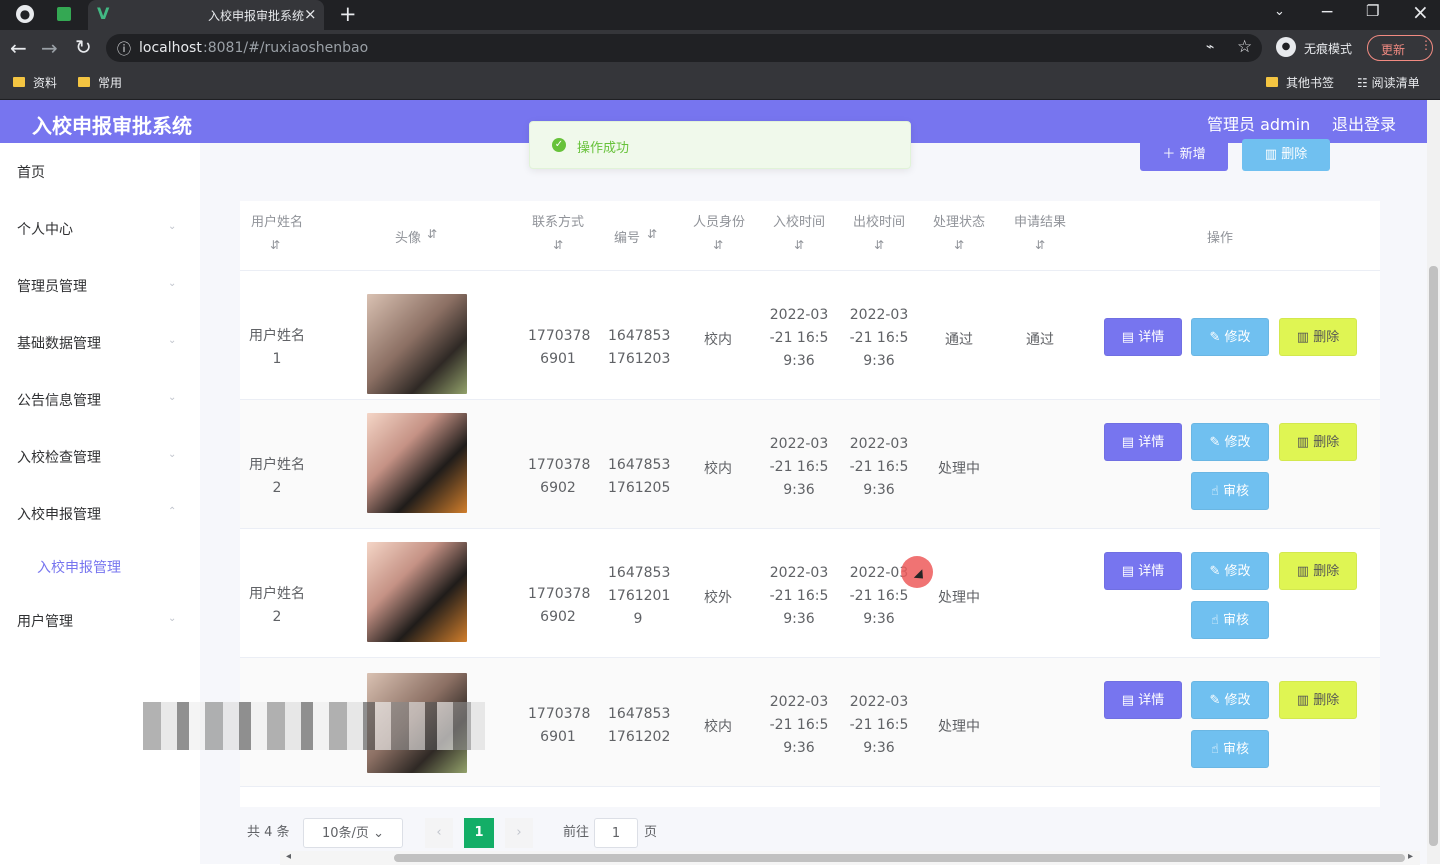 The image size is (1440, 865). What do you see at coordinates (288, 856) in the screenshot?
I see `scroll-left-icon: ◂` at bounding box center [288, 856].